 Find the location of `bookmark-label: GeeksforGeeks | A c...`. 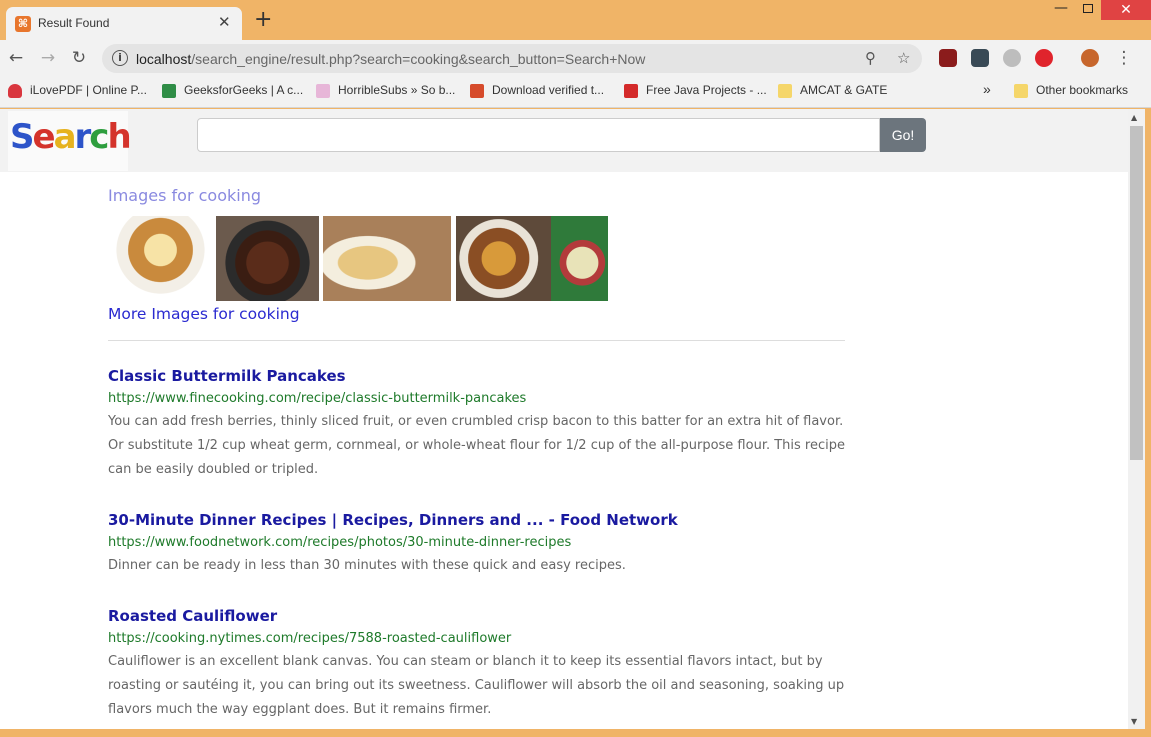

bookmark-label: GeeksforGeeks | A c... is located at coordinates (244, 90).